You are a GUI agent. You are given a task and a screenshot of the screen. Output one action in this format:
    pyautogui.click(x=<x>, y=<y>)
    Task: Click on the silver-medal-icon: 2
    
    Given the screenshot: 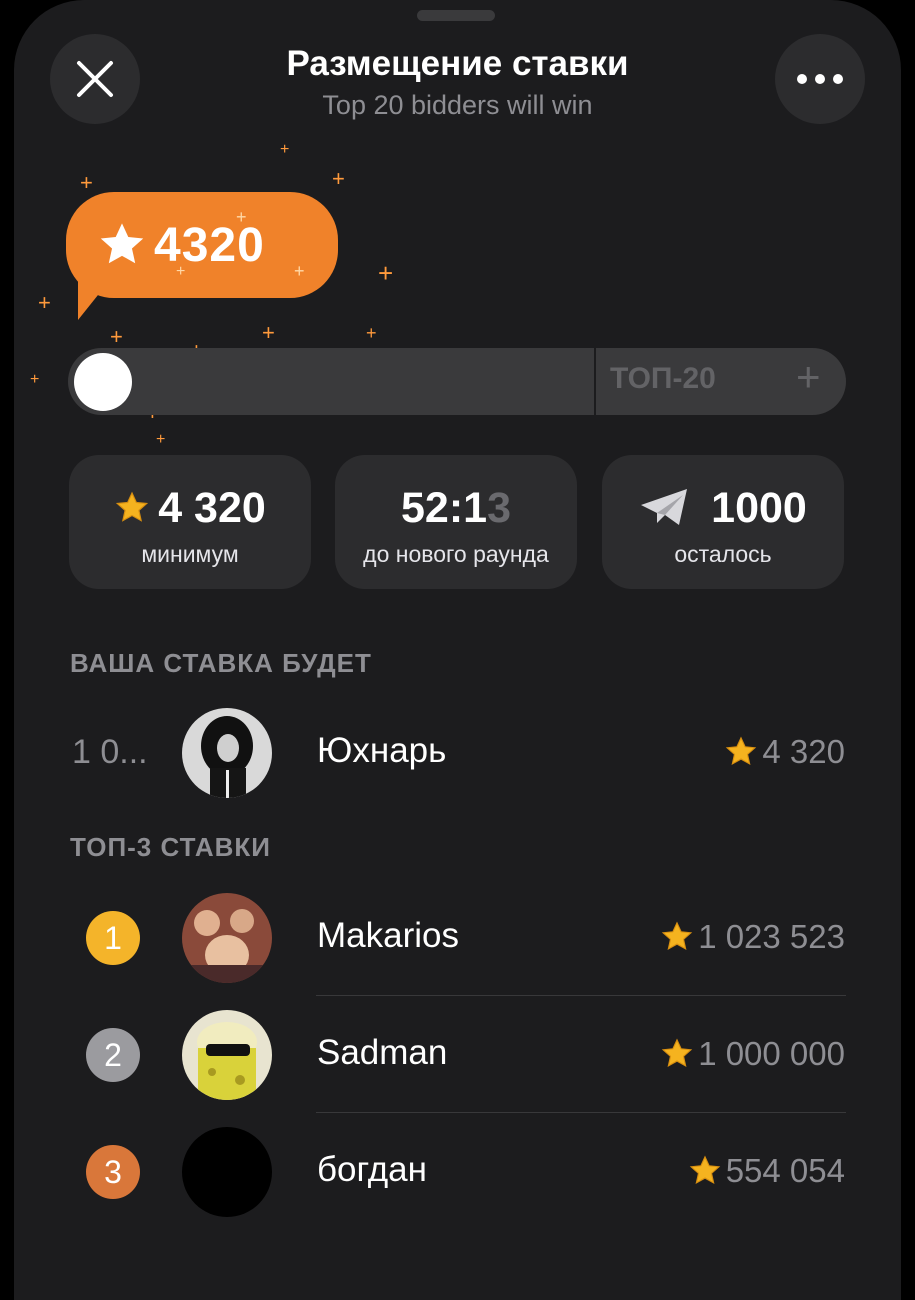 What is the action you would take?
    pyautogui.click(x=113, y=1055)
    